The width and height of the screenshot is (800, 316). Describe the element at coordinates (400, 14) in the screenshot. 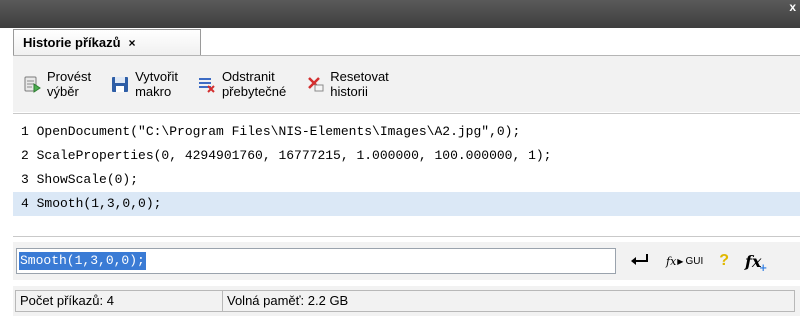

I see `window-title-bar: x` at that location.